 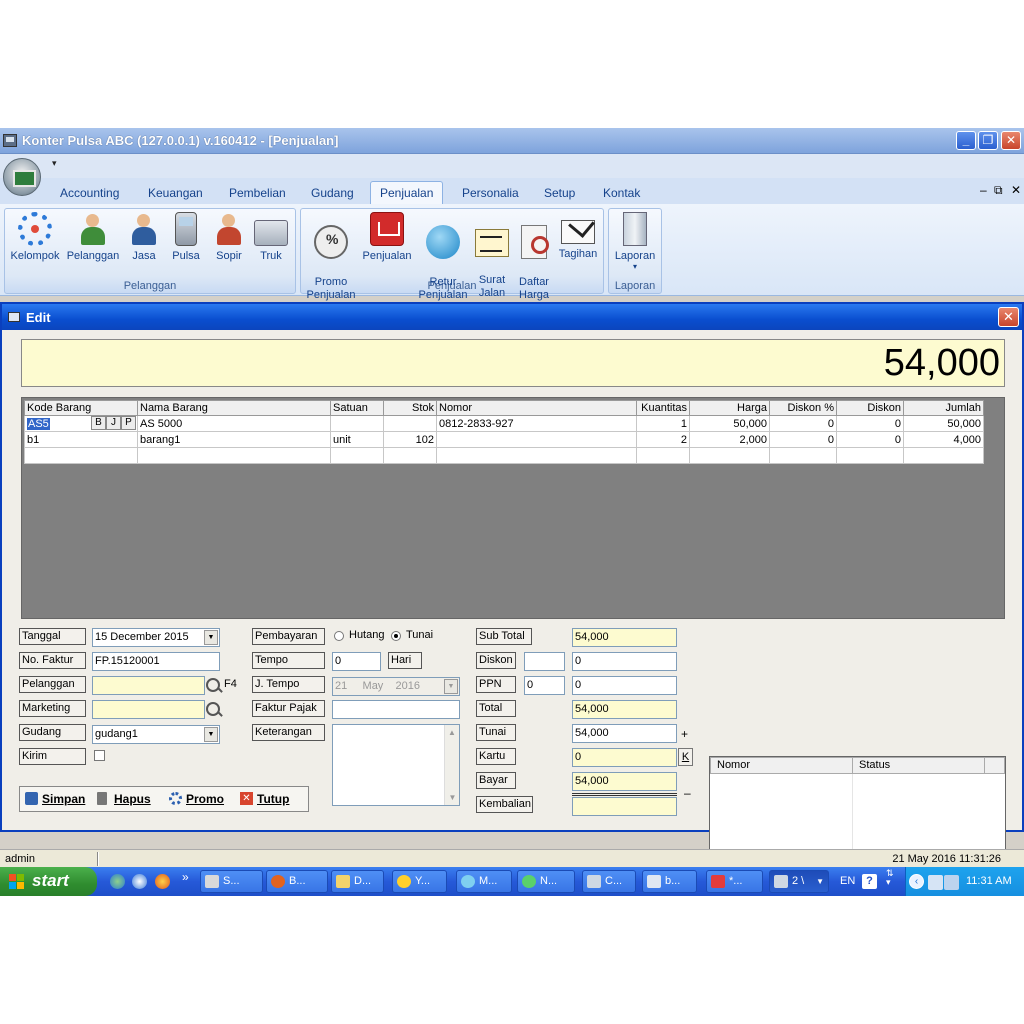 What do you see at coordinates (271, 237) in the screenshot?
I see `ribbon-button-truk: Truk` at bounding box center [271, 237].